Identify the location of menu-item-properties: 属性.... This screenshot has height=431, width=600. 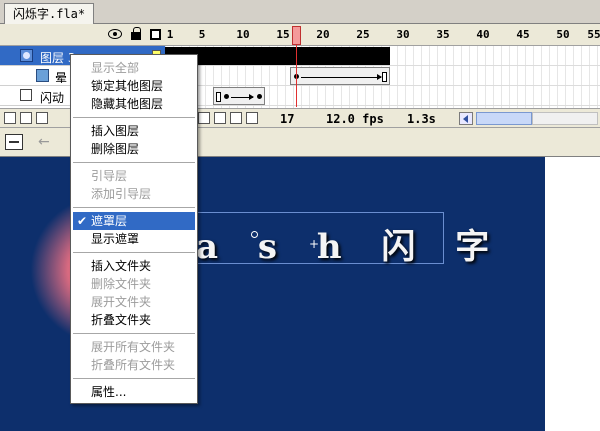
(134, 392).